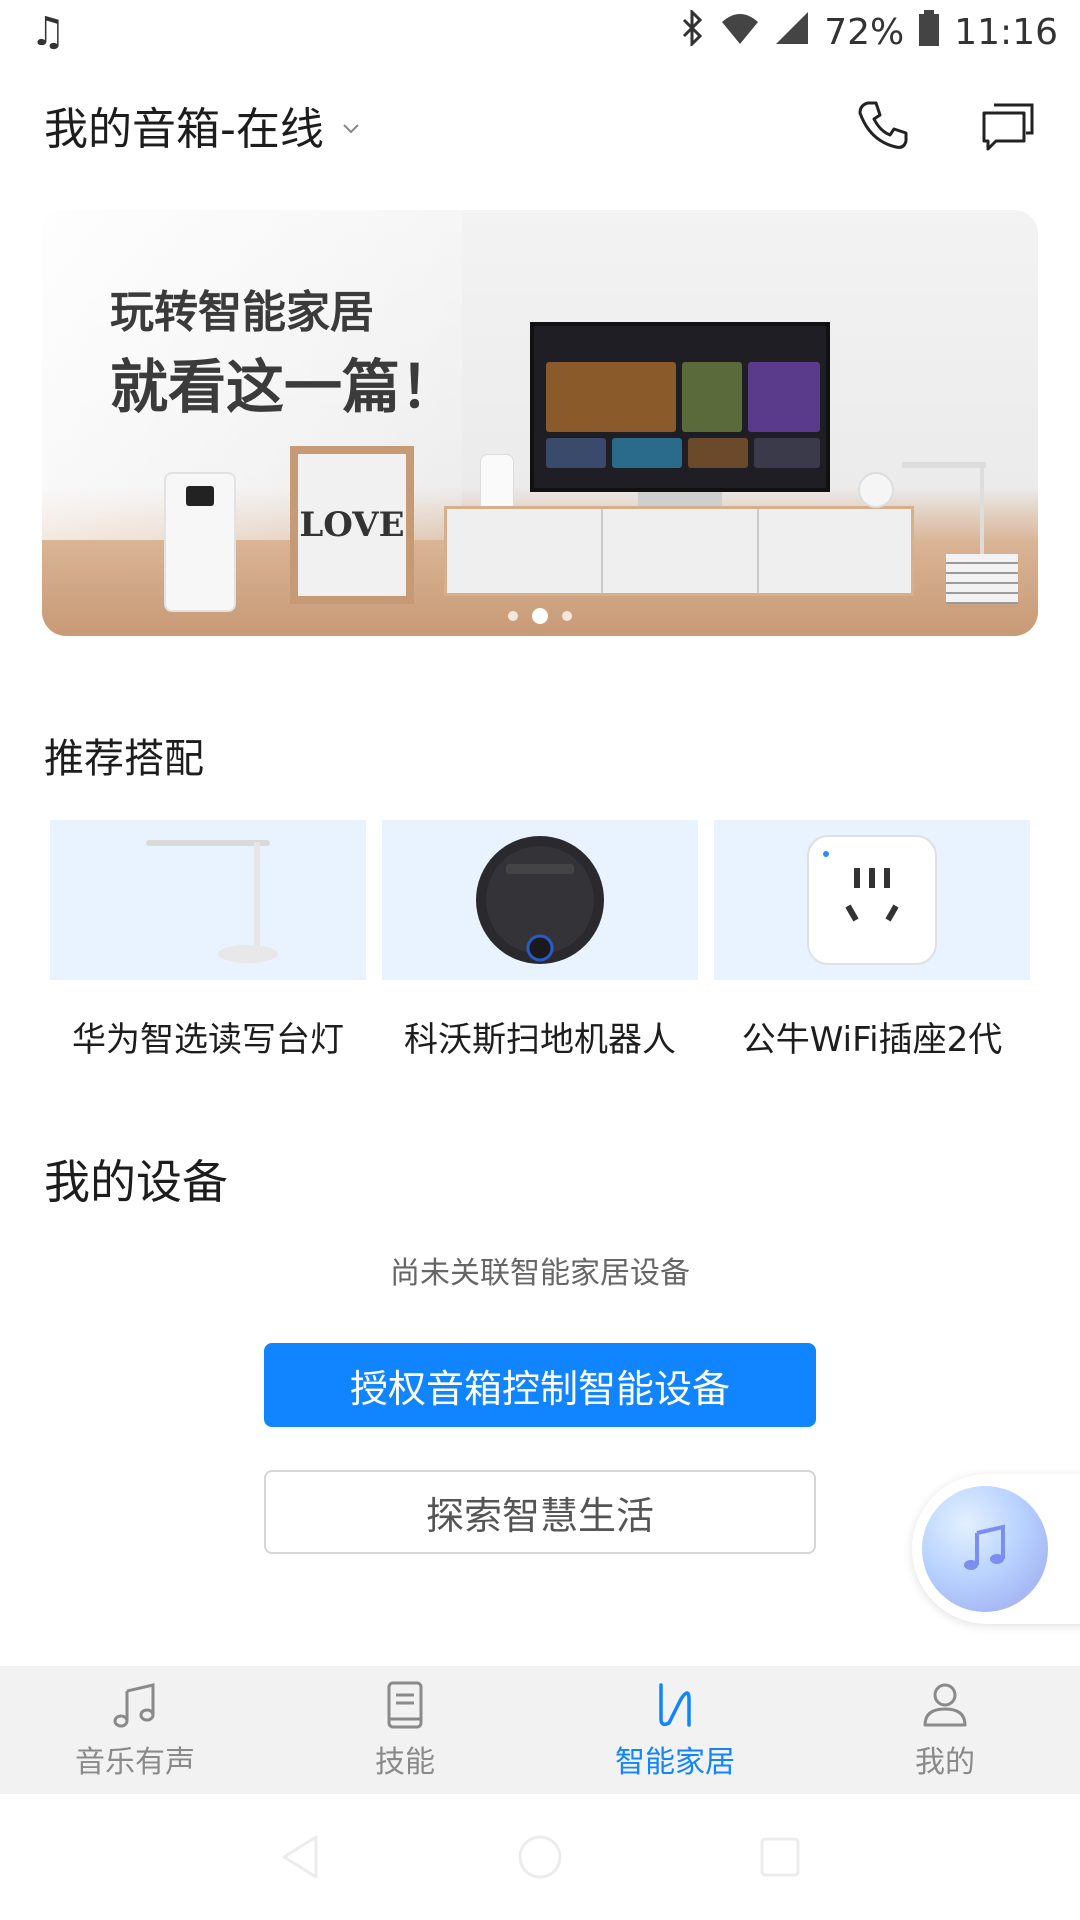  What do you see at coordinates (351, 128) in the screenshot?
I see `chevron-down-icon` at bounding box center [351, 128].